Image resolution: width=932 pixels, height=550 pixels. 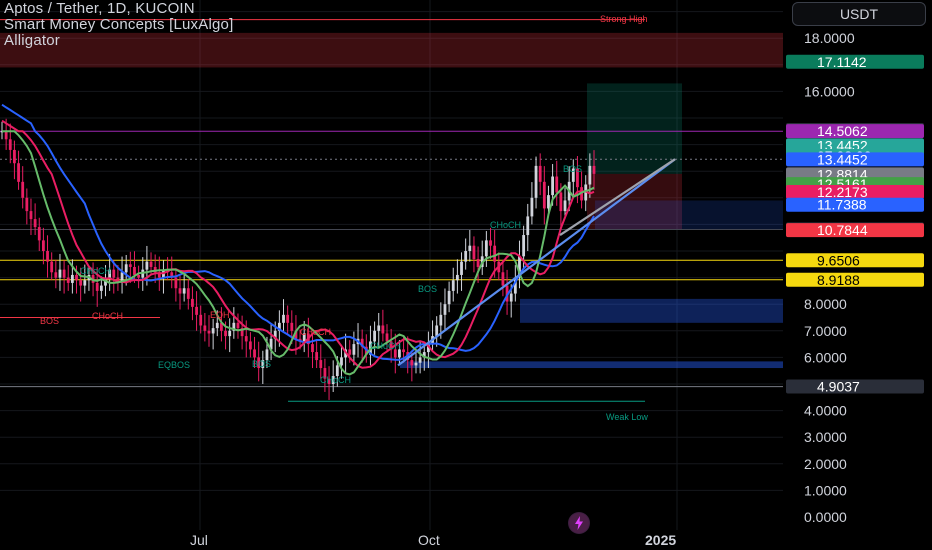 I want to click on price-label-text: 4.9037, so click(x=838, y=387).